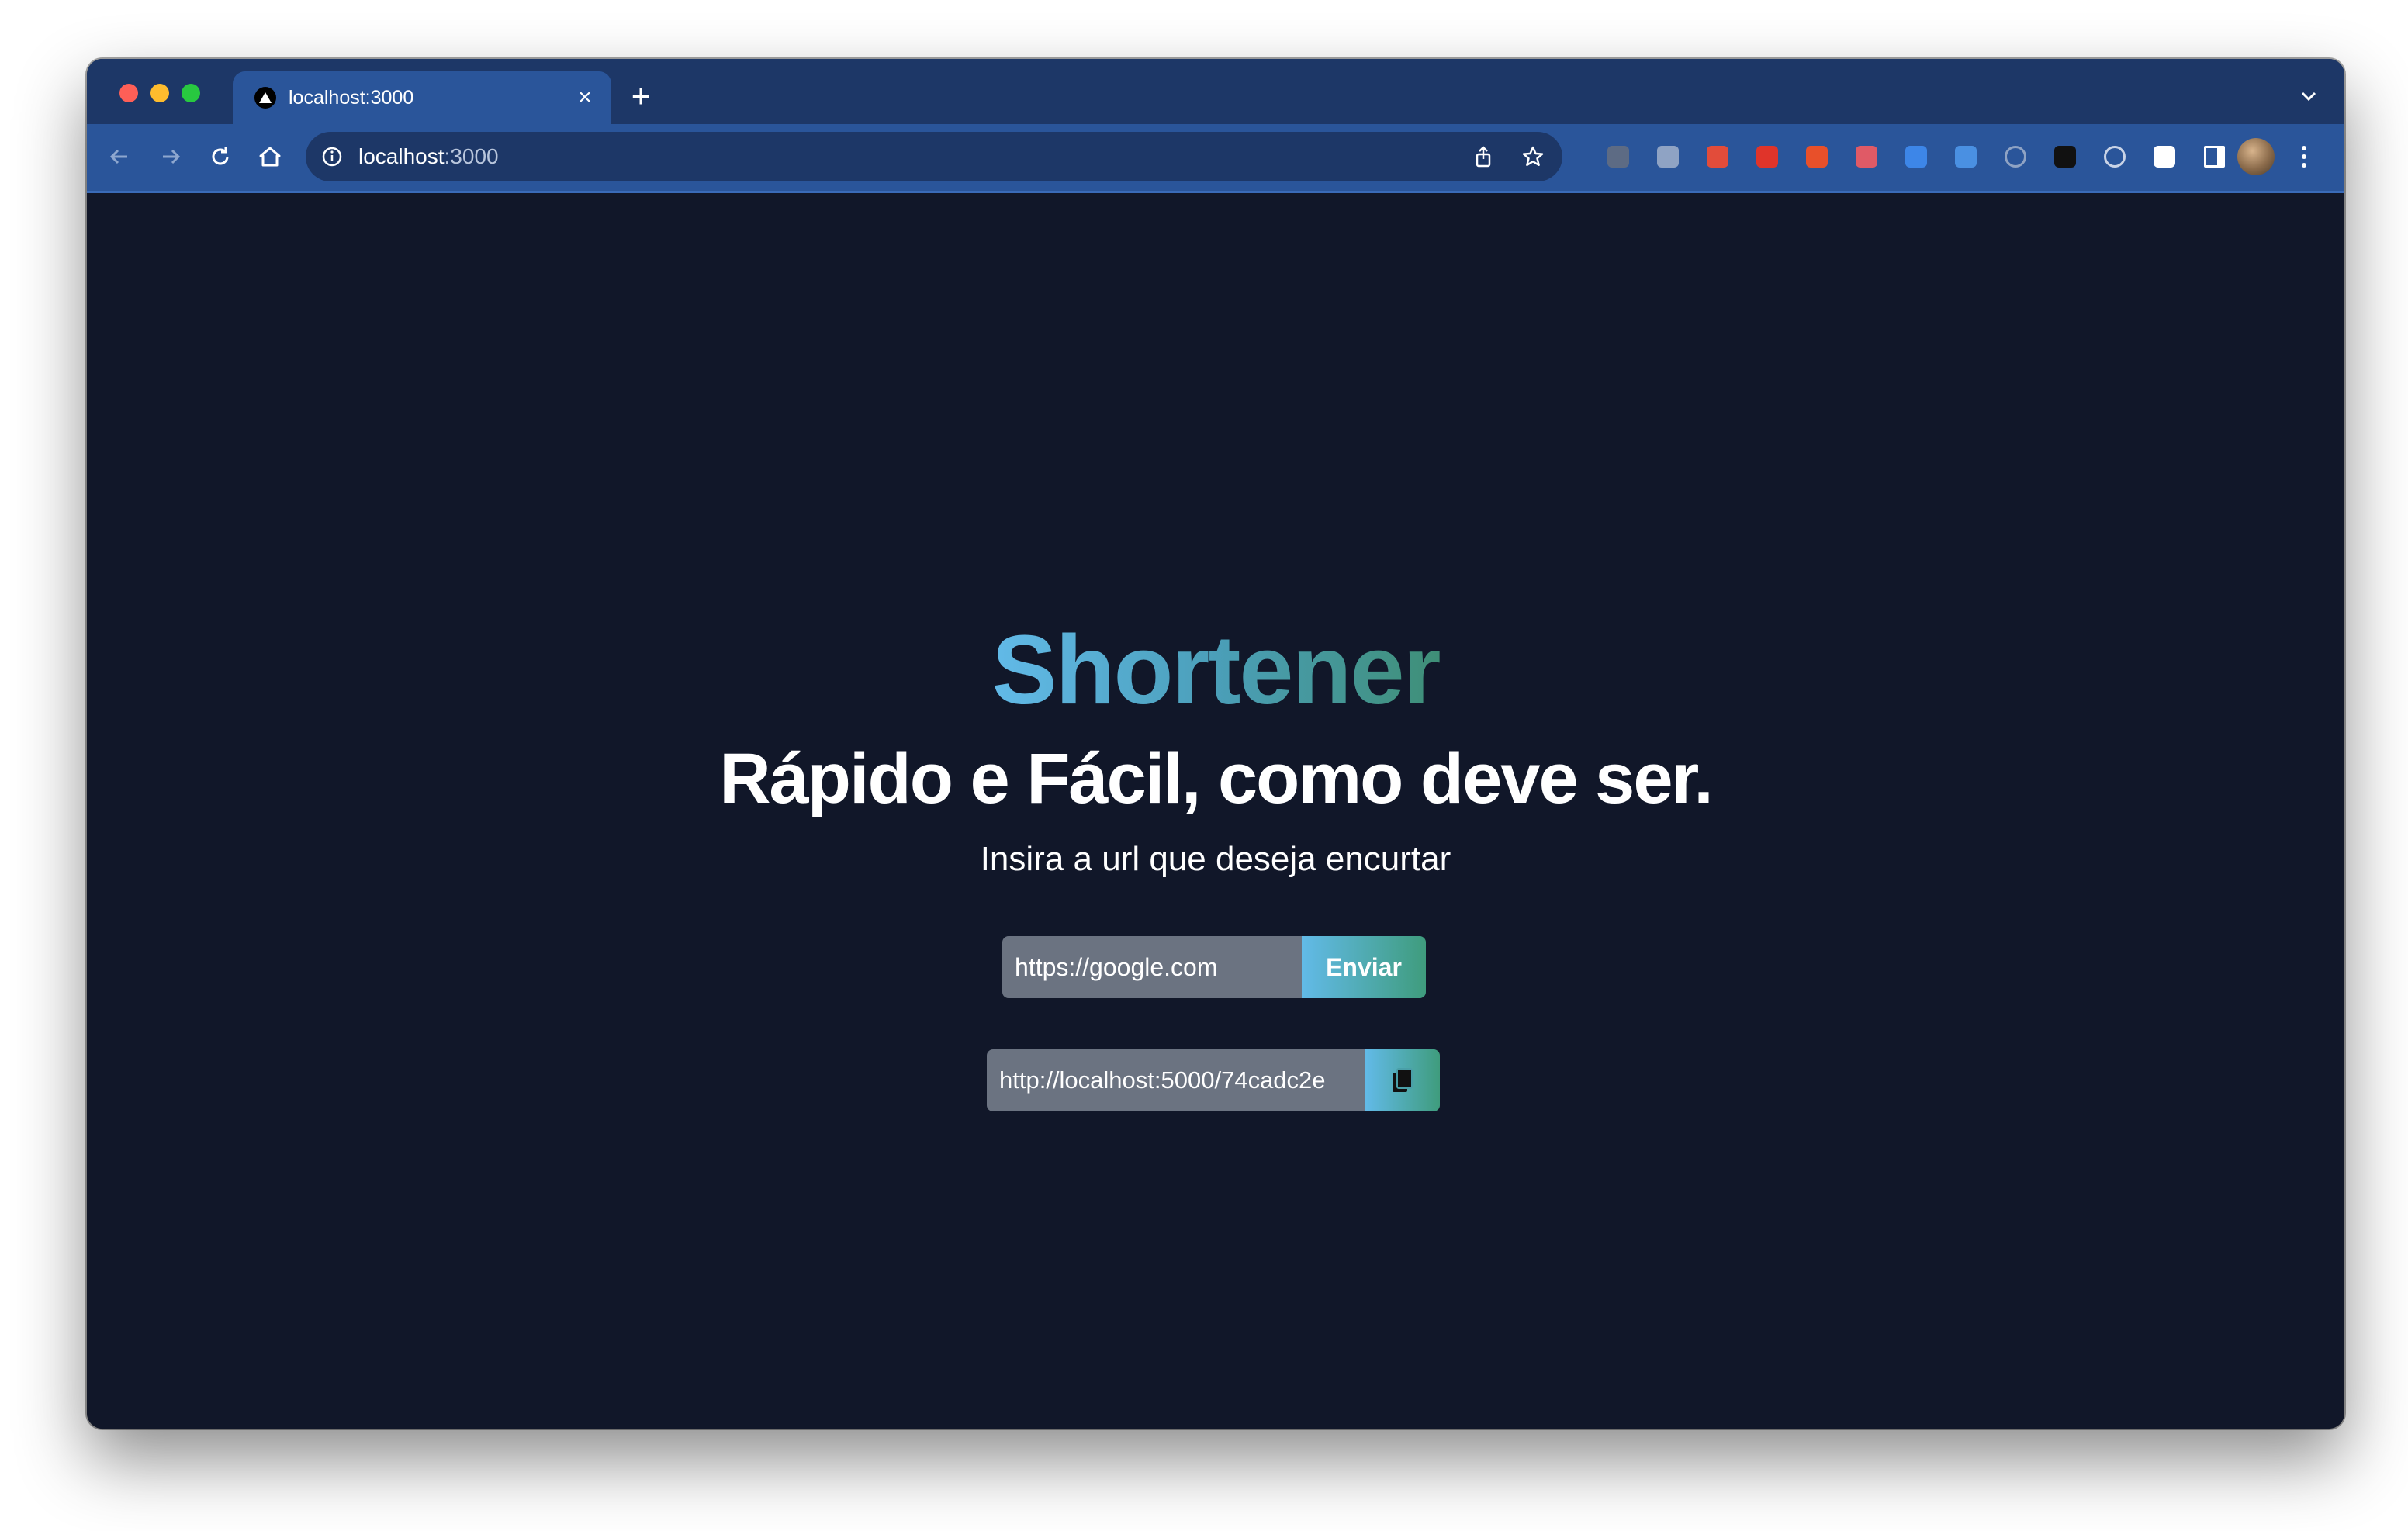 The image size is (2408, 1531). I want to click on url-port: :3000, so click(472, 156).